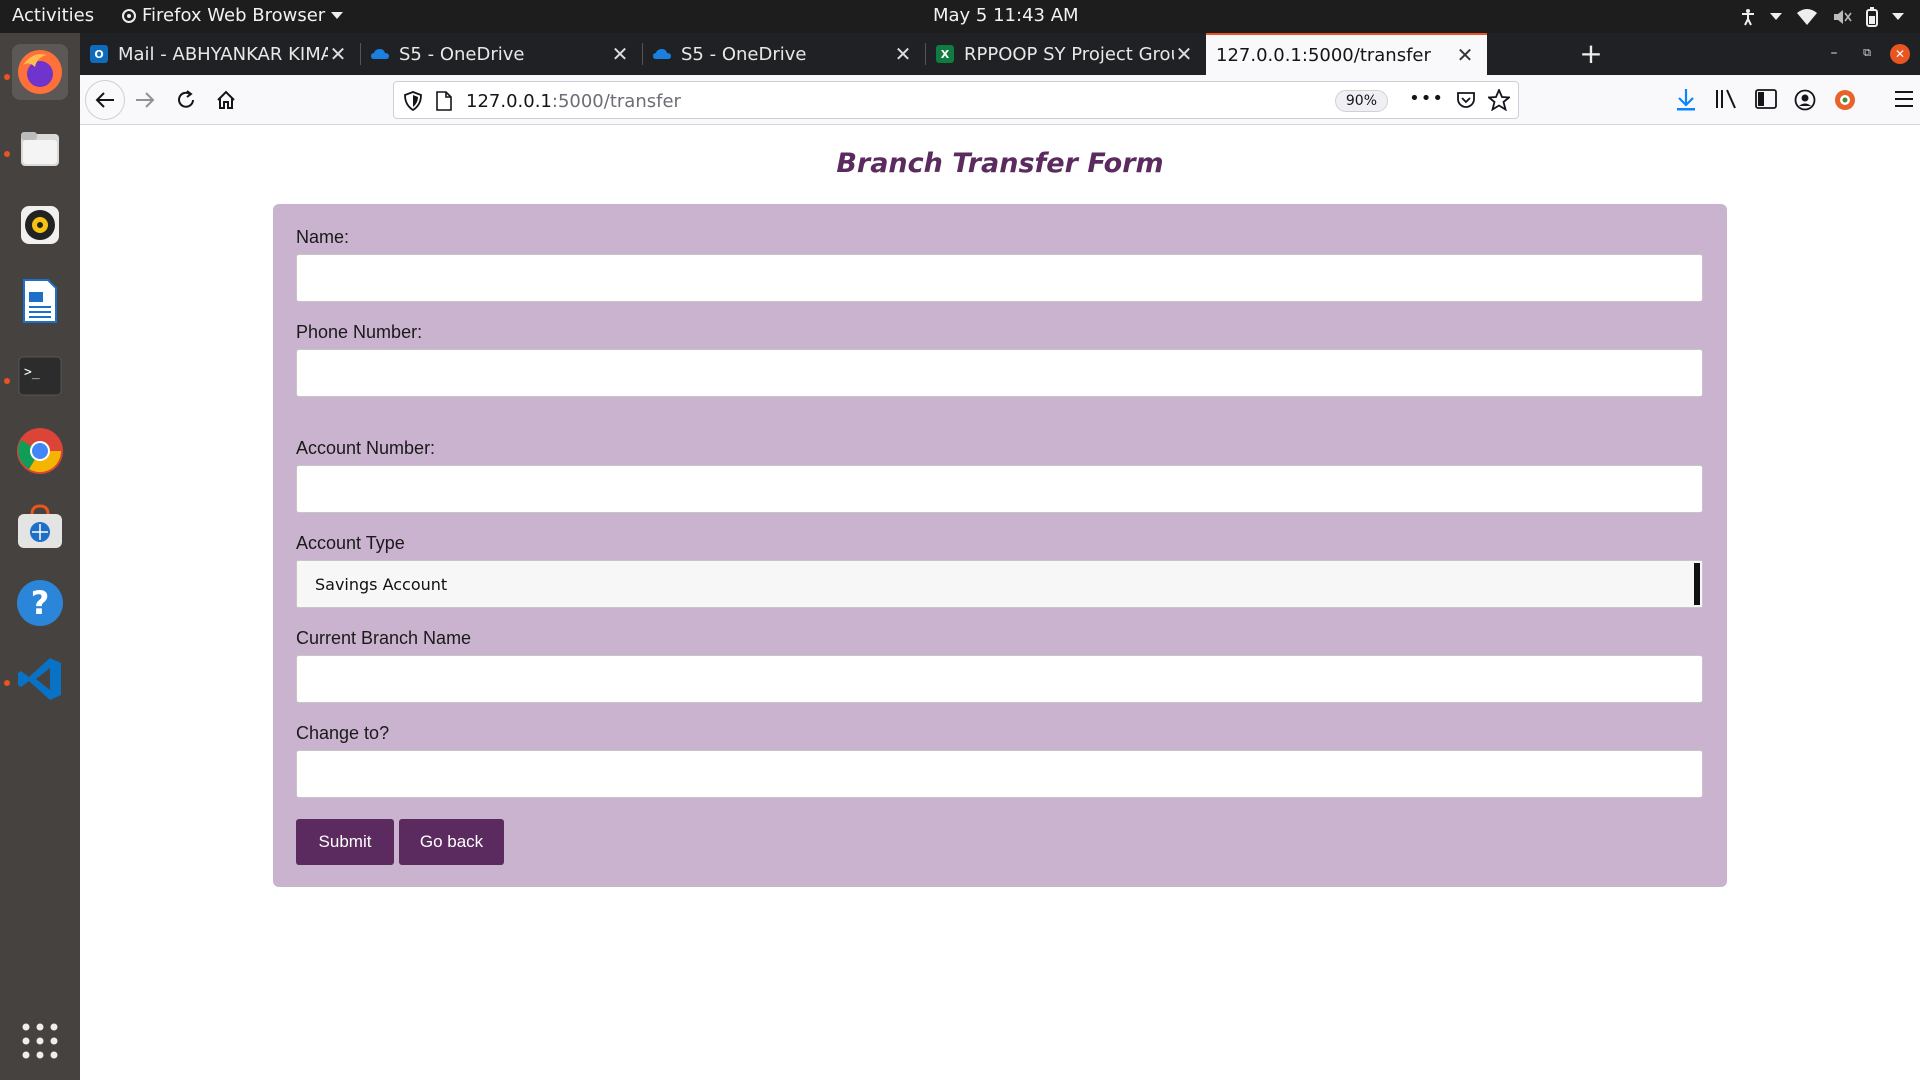 This screenshot has width=1920, height=1080. I want to click on library-icon, so click(1726, 99).